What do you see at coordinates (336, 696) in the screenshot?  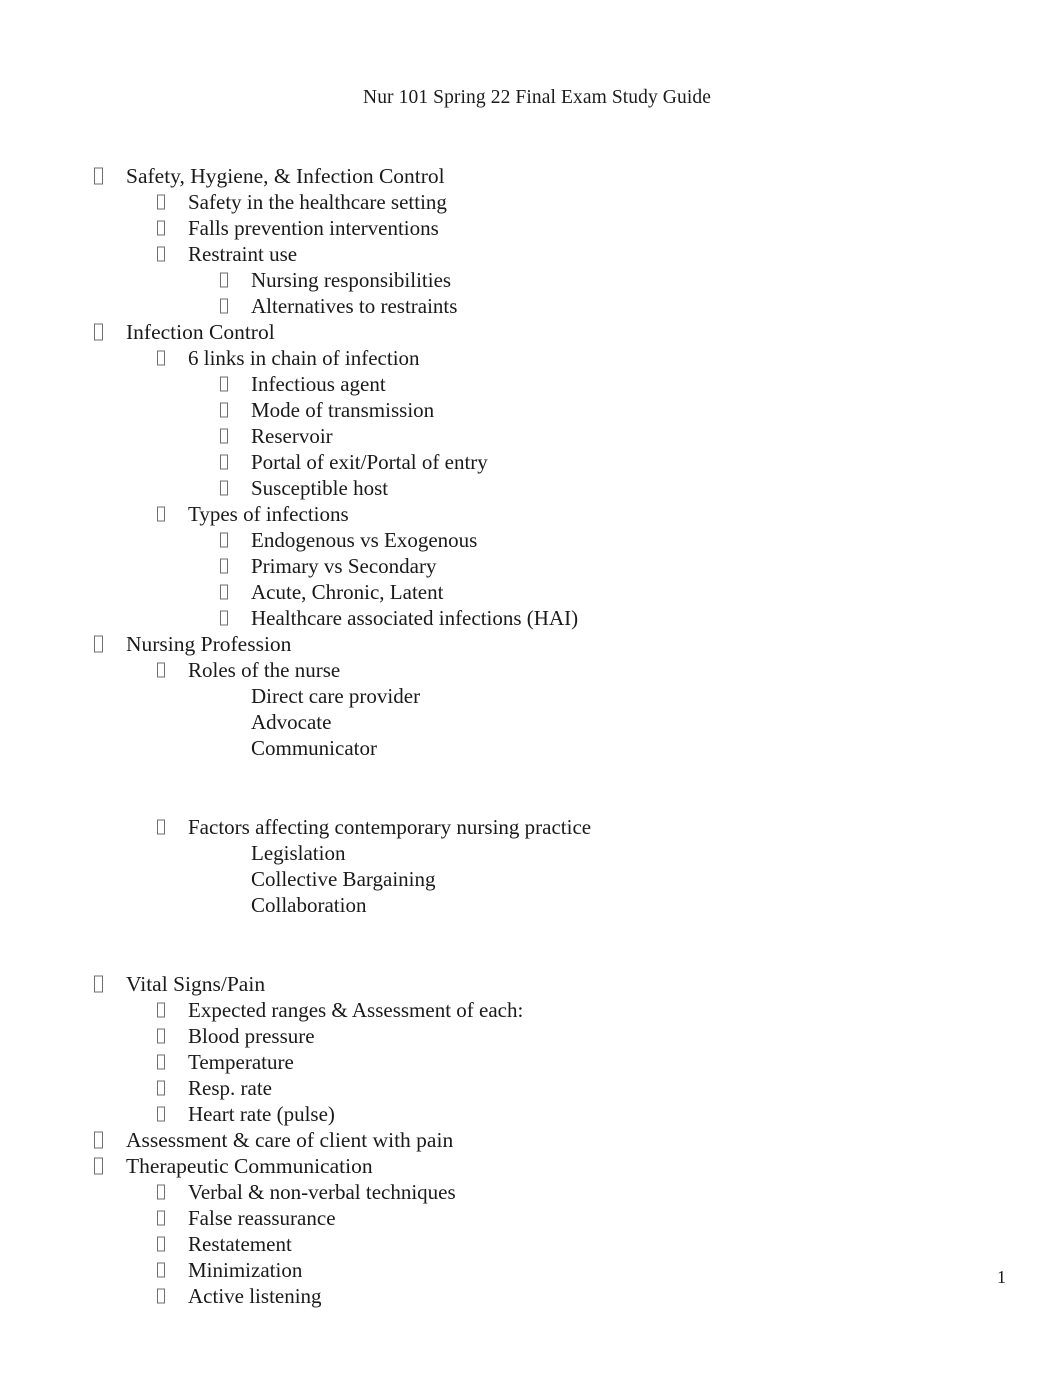 I see `outline-item-label: Direct care provider` at bounding box center [336, 696].